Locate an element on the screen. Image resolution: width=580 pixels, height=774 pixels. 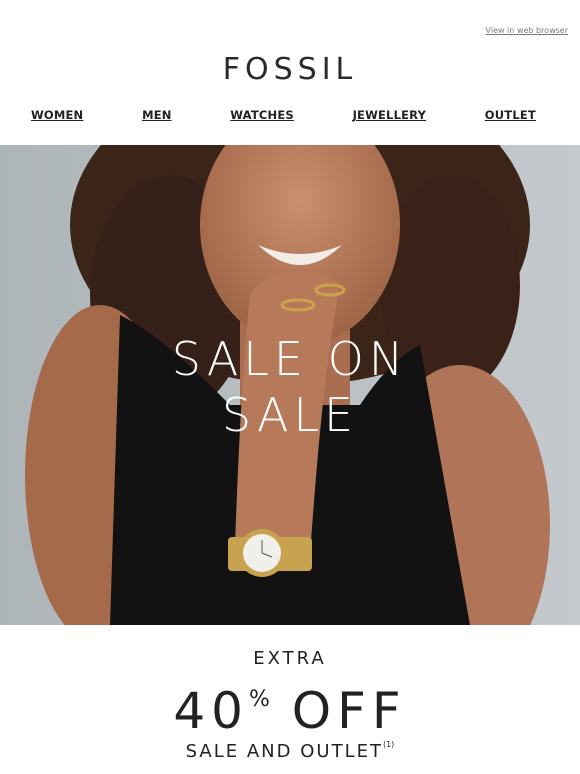
offer-subline: SALE AND OUTLET(1) is located at coordinates (290, 751).